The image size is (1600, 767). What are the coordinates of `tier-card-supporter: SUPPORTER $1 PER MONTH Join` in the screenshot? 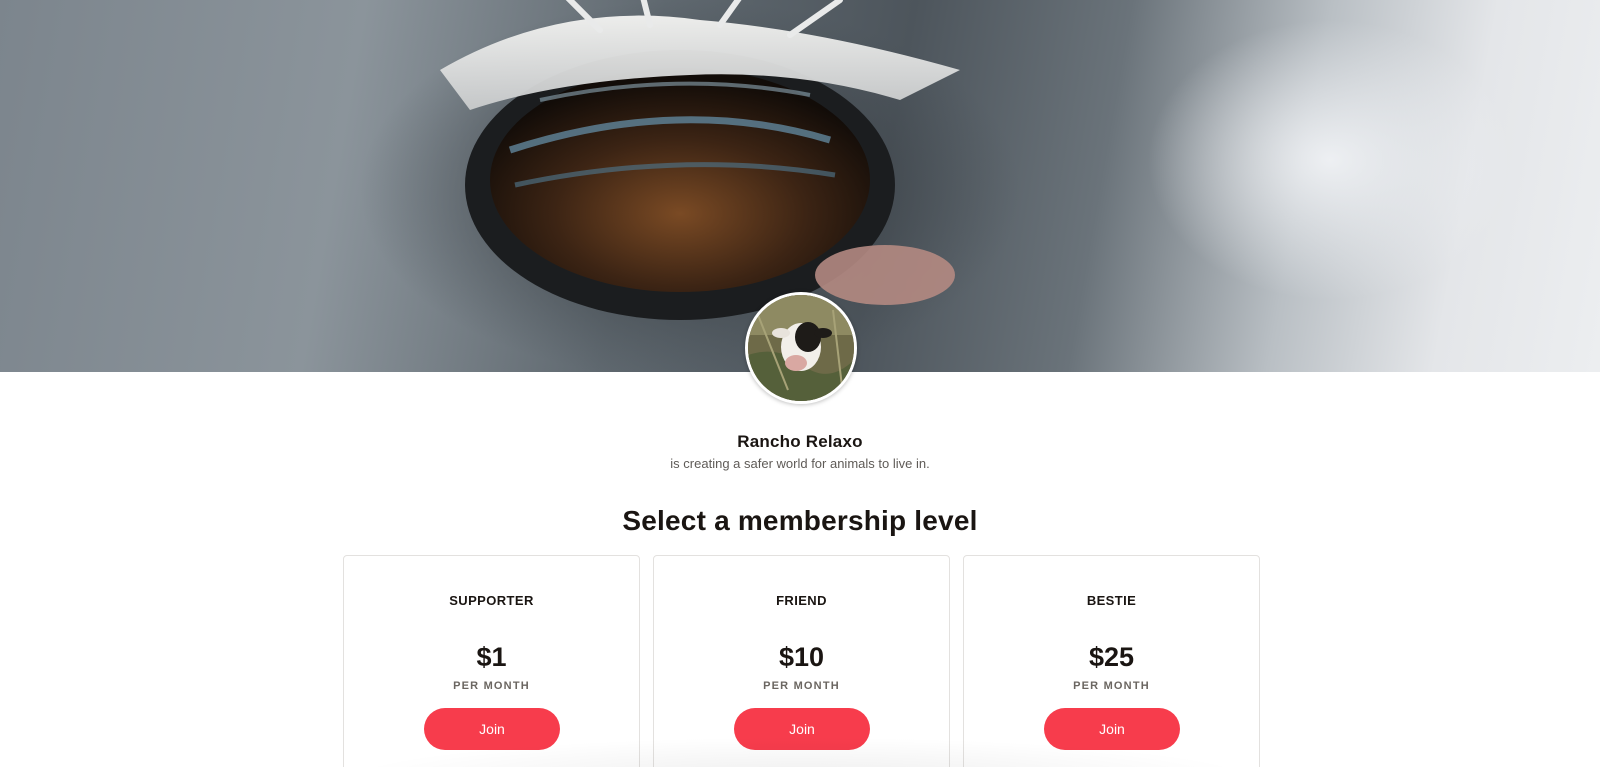 It's located at (491, 661).